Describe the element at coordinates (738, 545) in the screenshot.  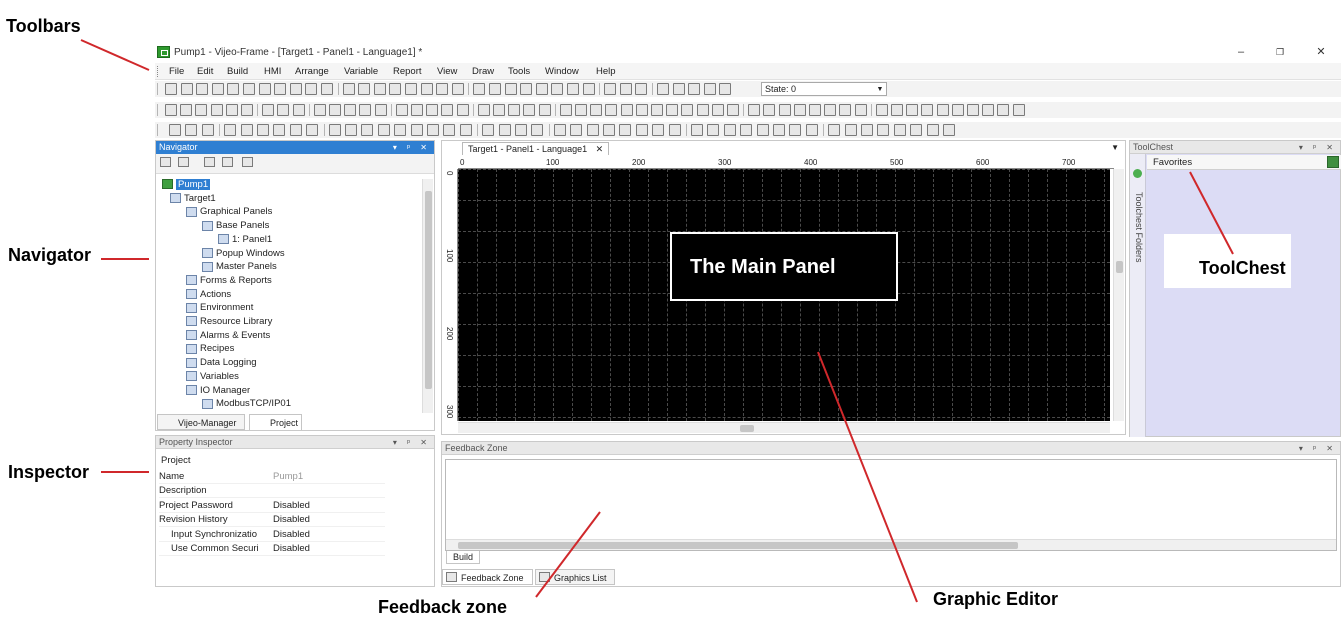
I see `feedback-hscroll-thumb` at that location.